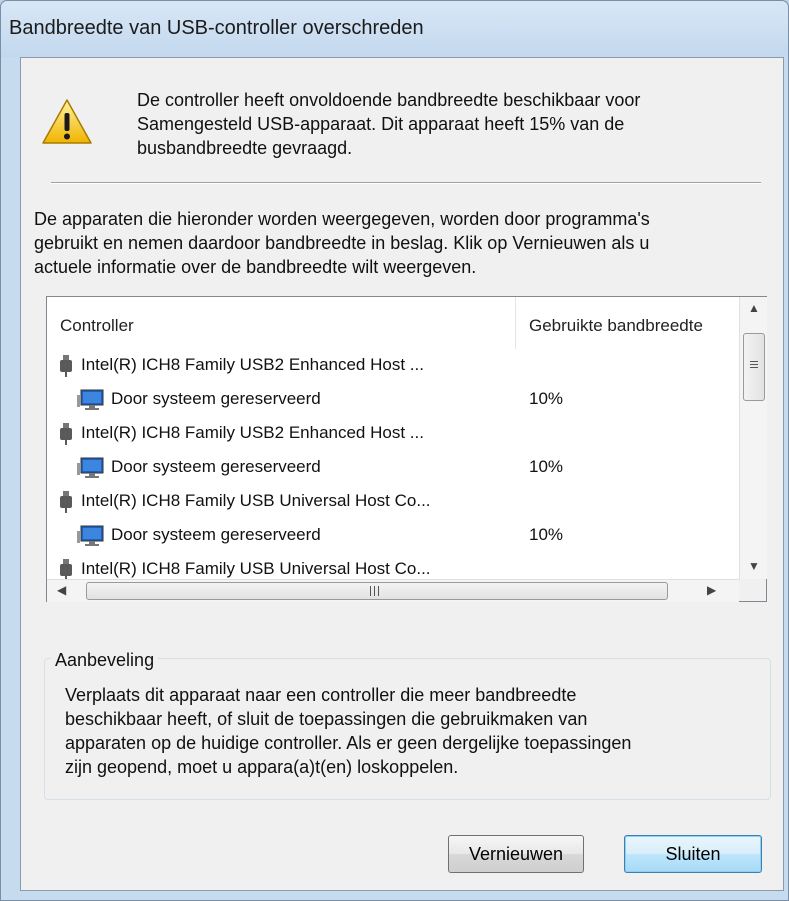 The height and width of the screenshot is (901, 789). Describe the element at coordinates (406, 183) in the screenshot. I see `separator` at that location.